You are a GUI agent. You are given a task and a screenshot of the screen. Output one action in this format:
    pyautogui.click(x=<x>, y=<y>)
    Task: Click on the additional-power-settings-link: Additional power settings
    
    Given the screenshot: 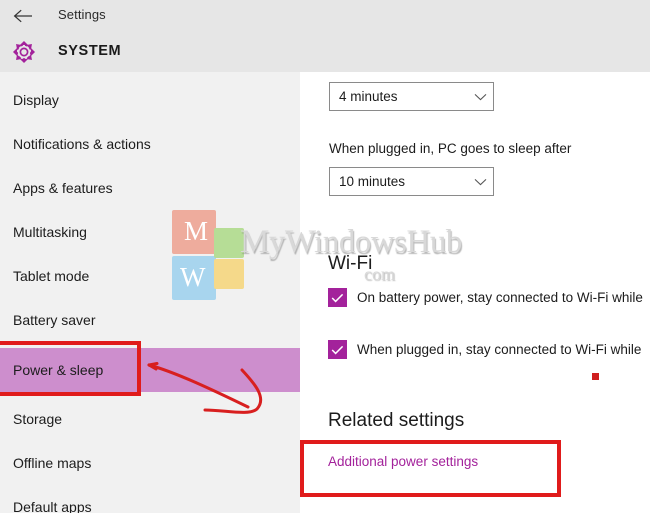 What is the action you would take?
    pyautogui.click(x=403, y=461)
    